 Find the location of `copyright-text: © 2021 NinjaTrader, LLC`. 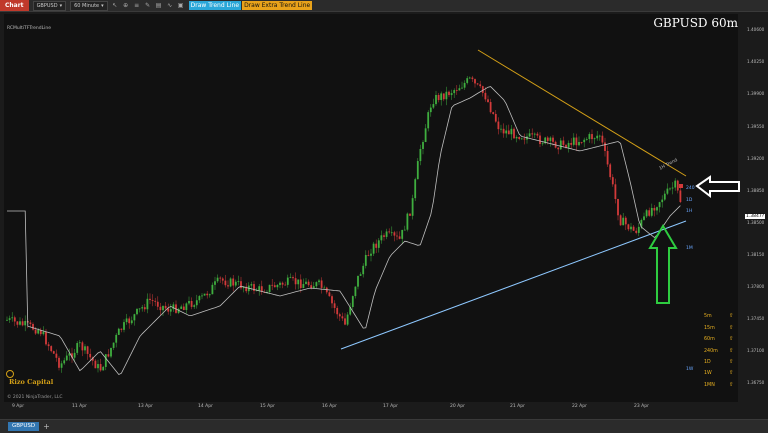

copyright-text: © 2021 NinjaTrader, LLC is located at coordinates (35, 397).